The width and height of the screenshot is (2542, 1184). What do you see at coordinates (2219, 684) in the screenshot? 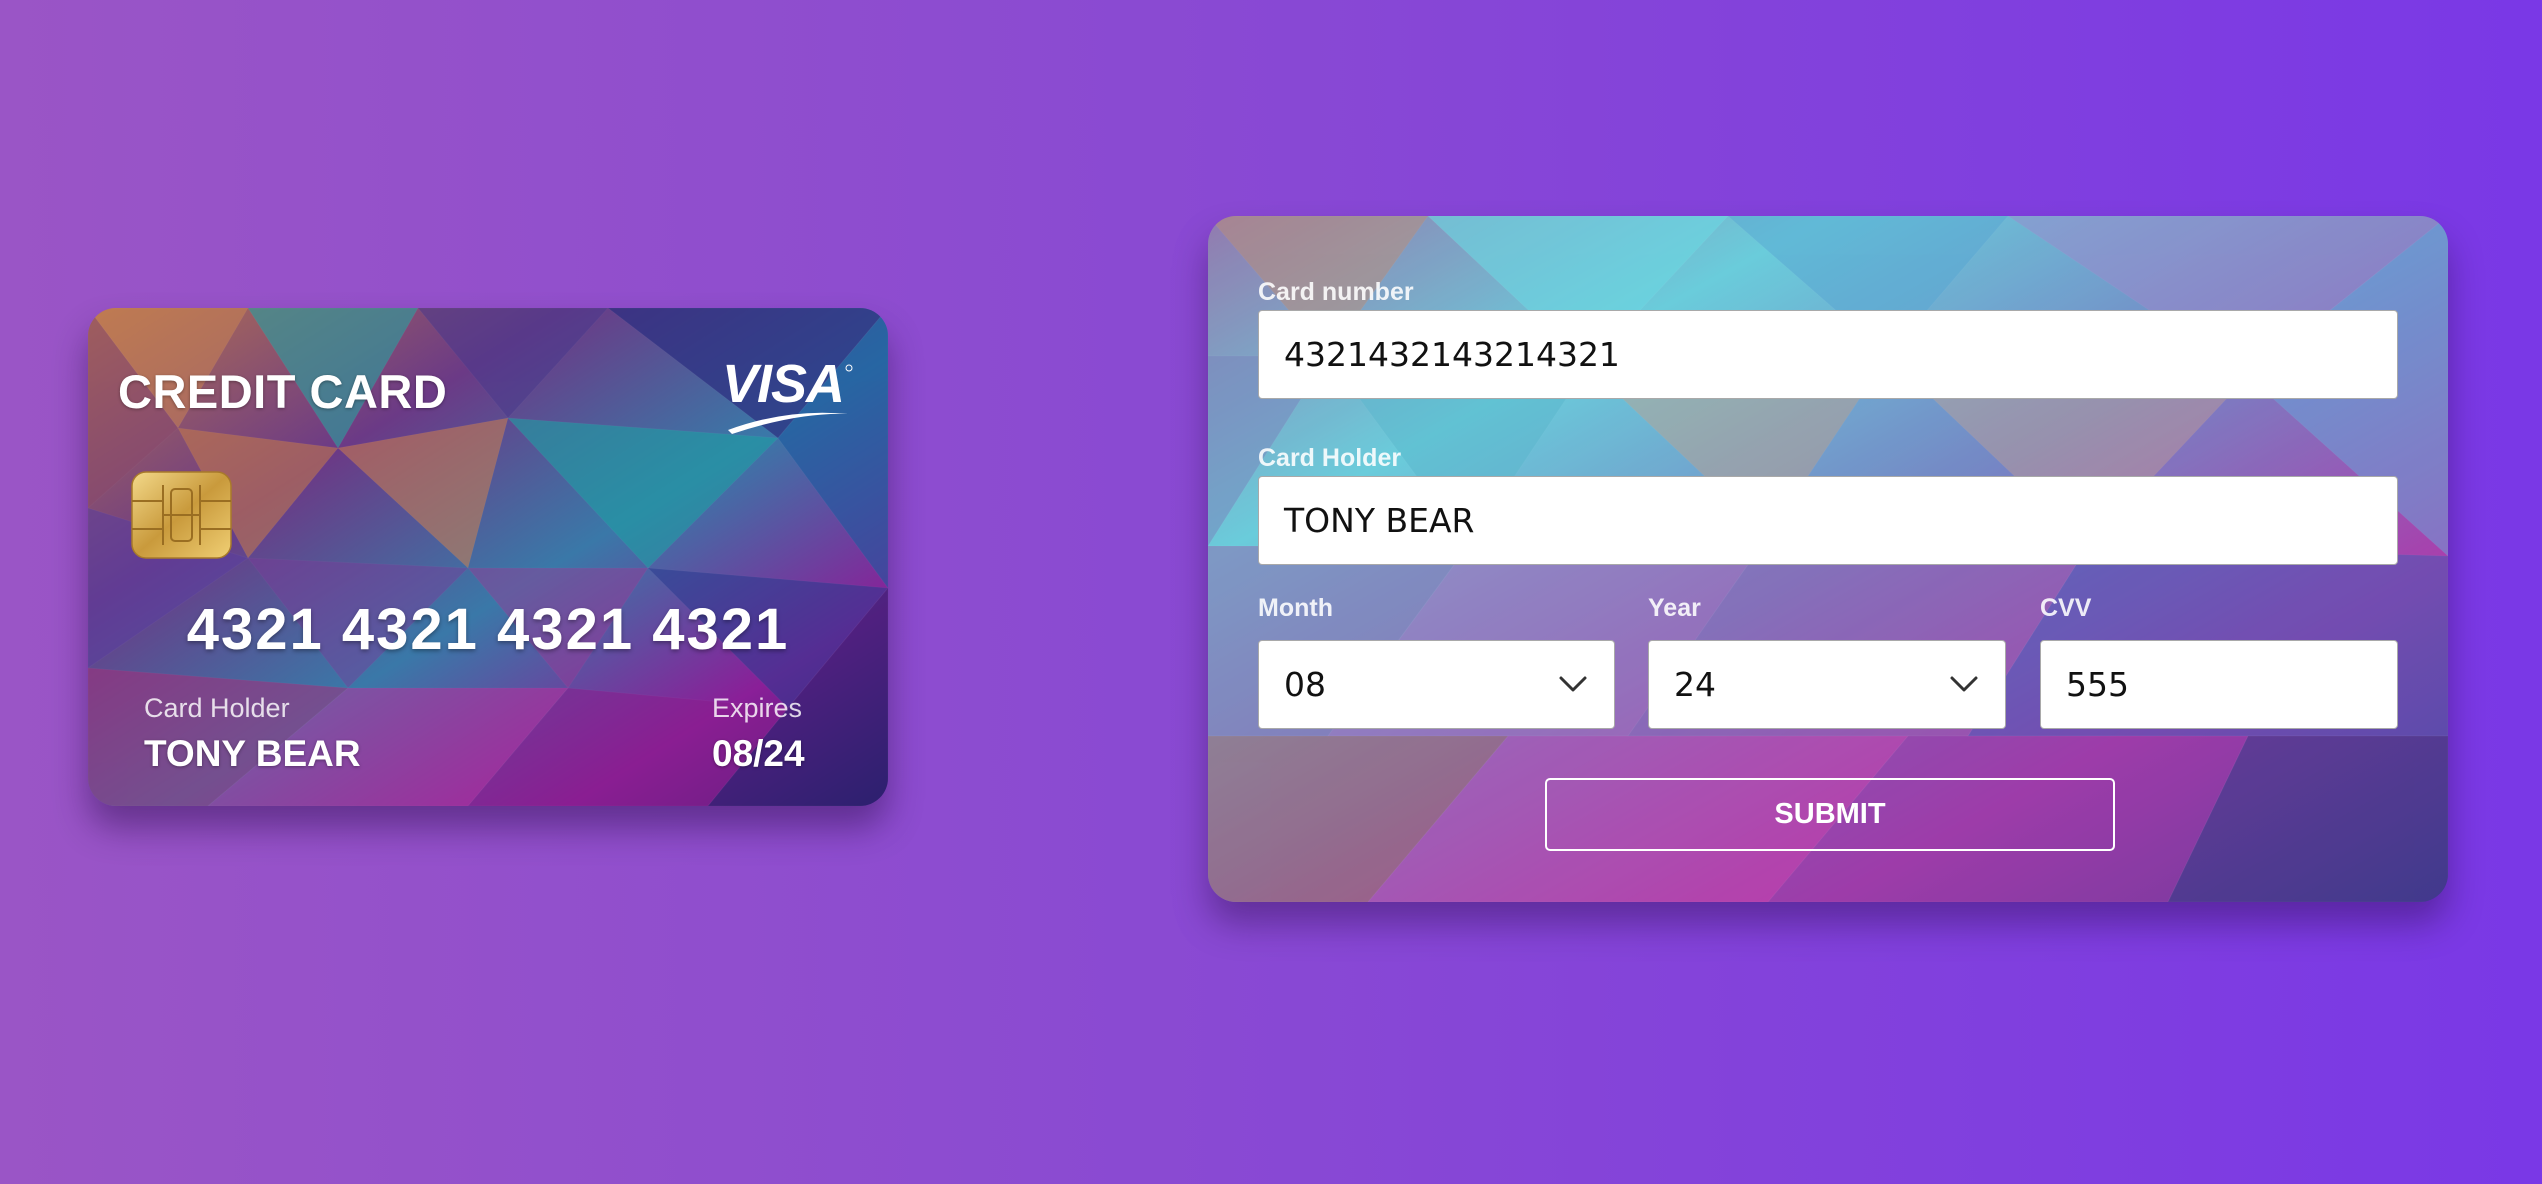
I see `cvv-field: 555` at bounding box center [2219, 684].